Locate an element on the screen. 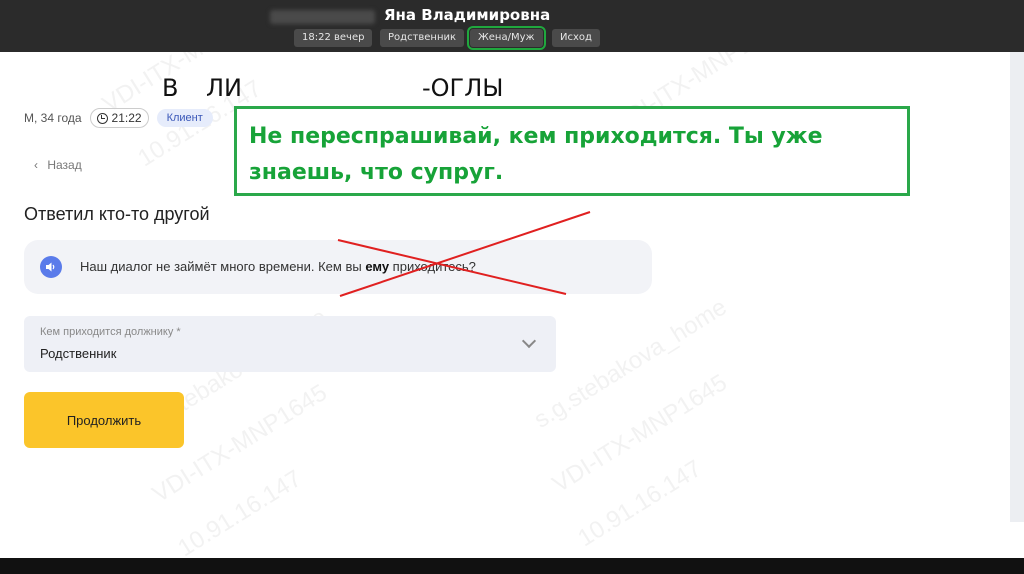 This screenshot has height=574, width=1024. taskbar is located at coordinates (512, 566).